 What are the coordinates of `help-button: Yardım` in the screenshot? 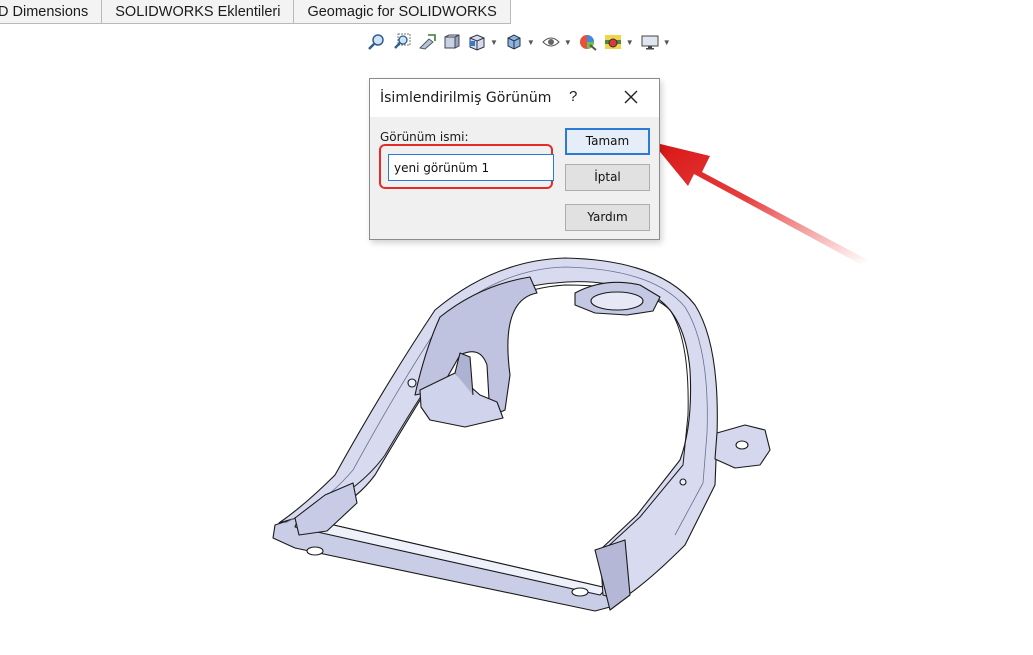 It's located at (607, 217).